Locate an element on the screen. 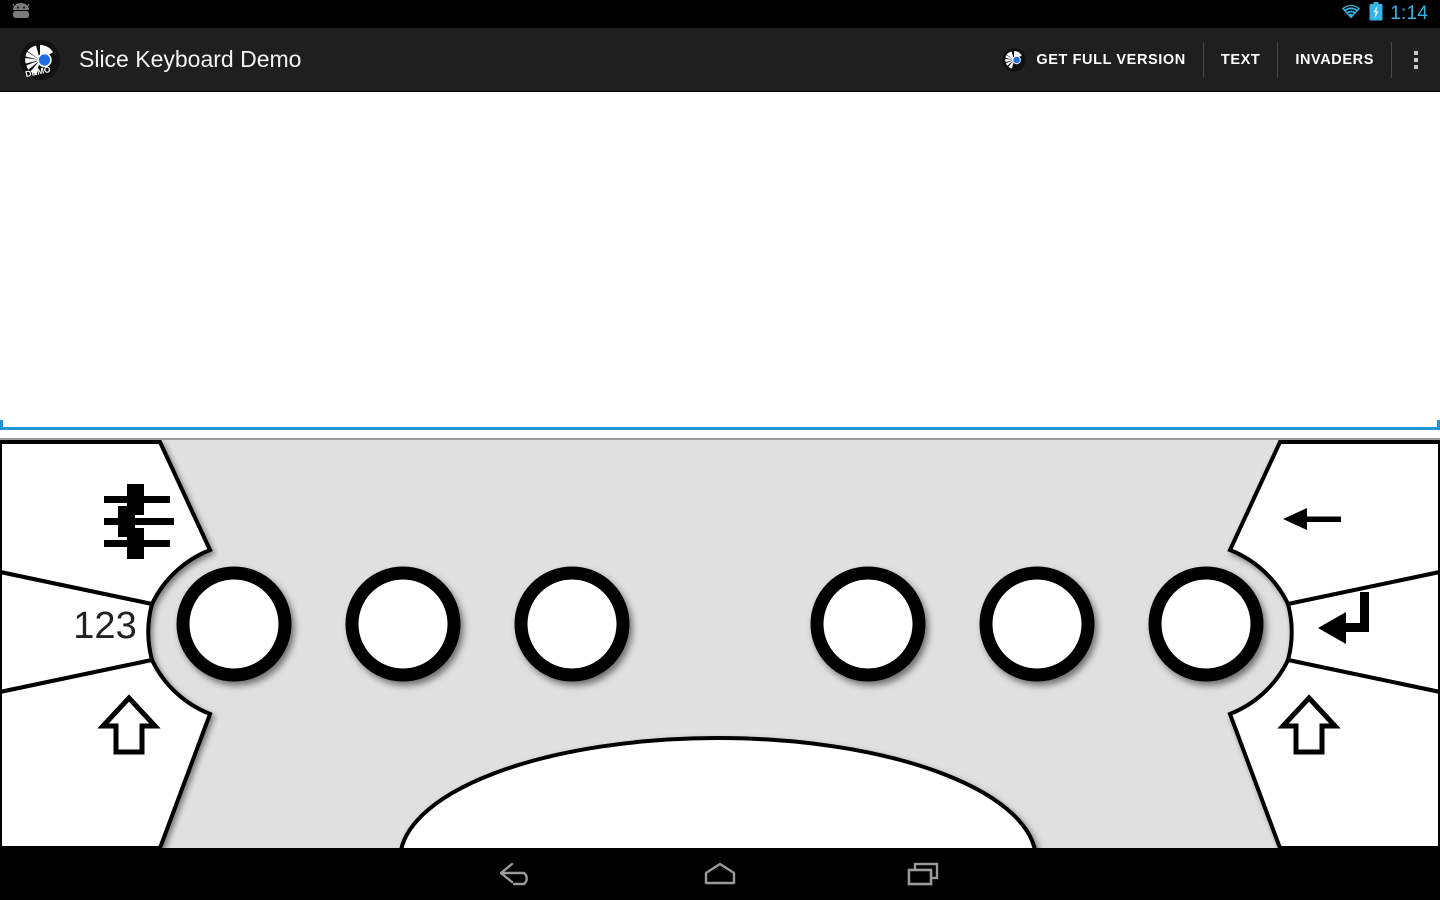  status-bar-clock: 1:14 is located at coordinates (1409, 13).